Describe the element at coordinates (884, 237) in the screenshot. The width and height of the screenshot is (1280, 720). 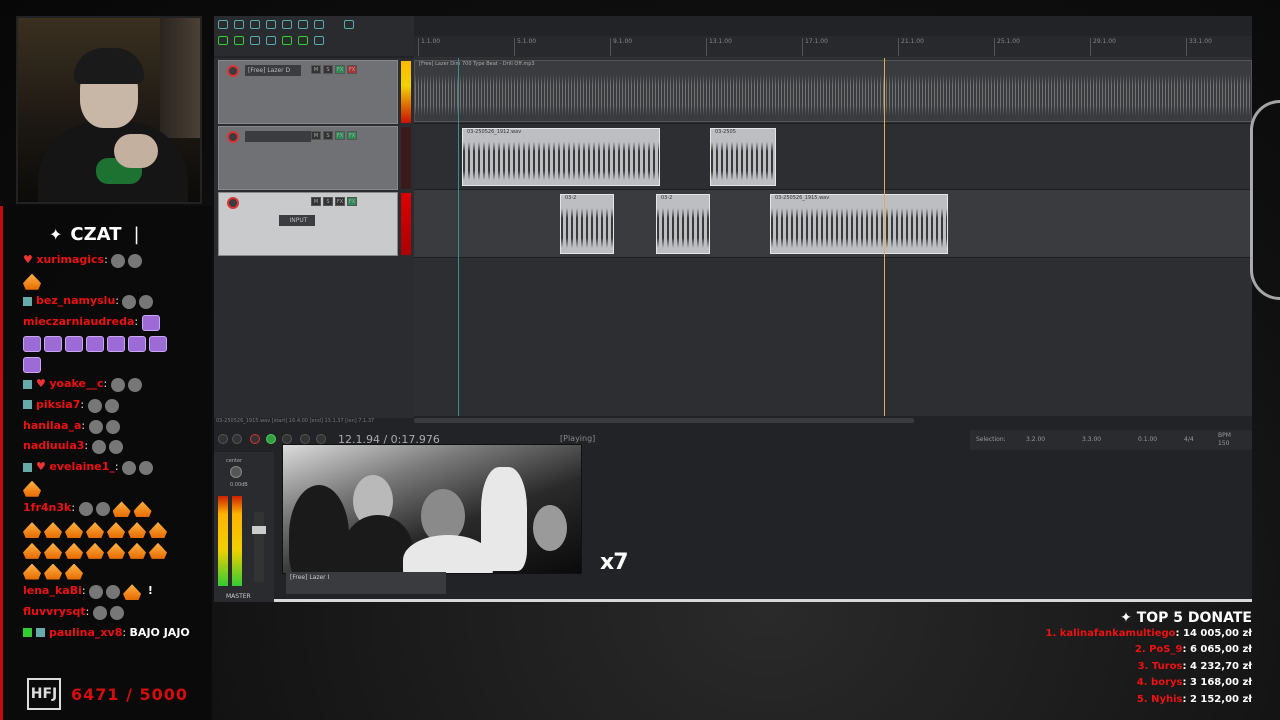
I see `playhead` at that location.